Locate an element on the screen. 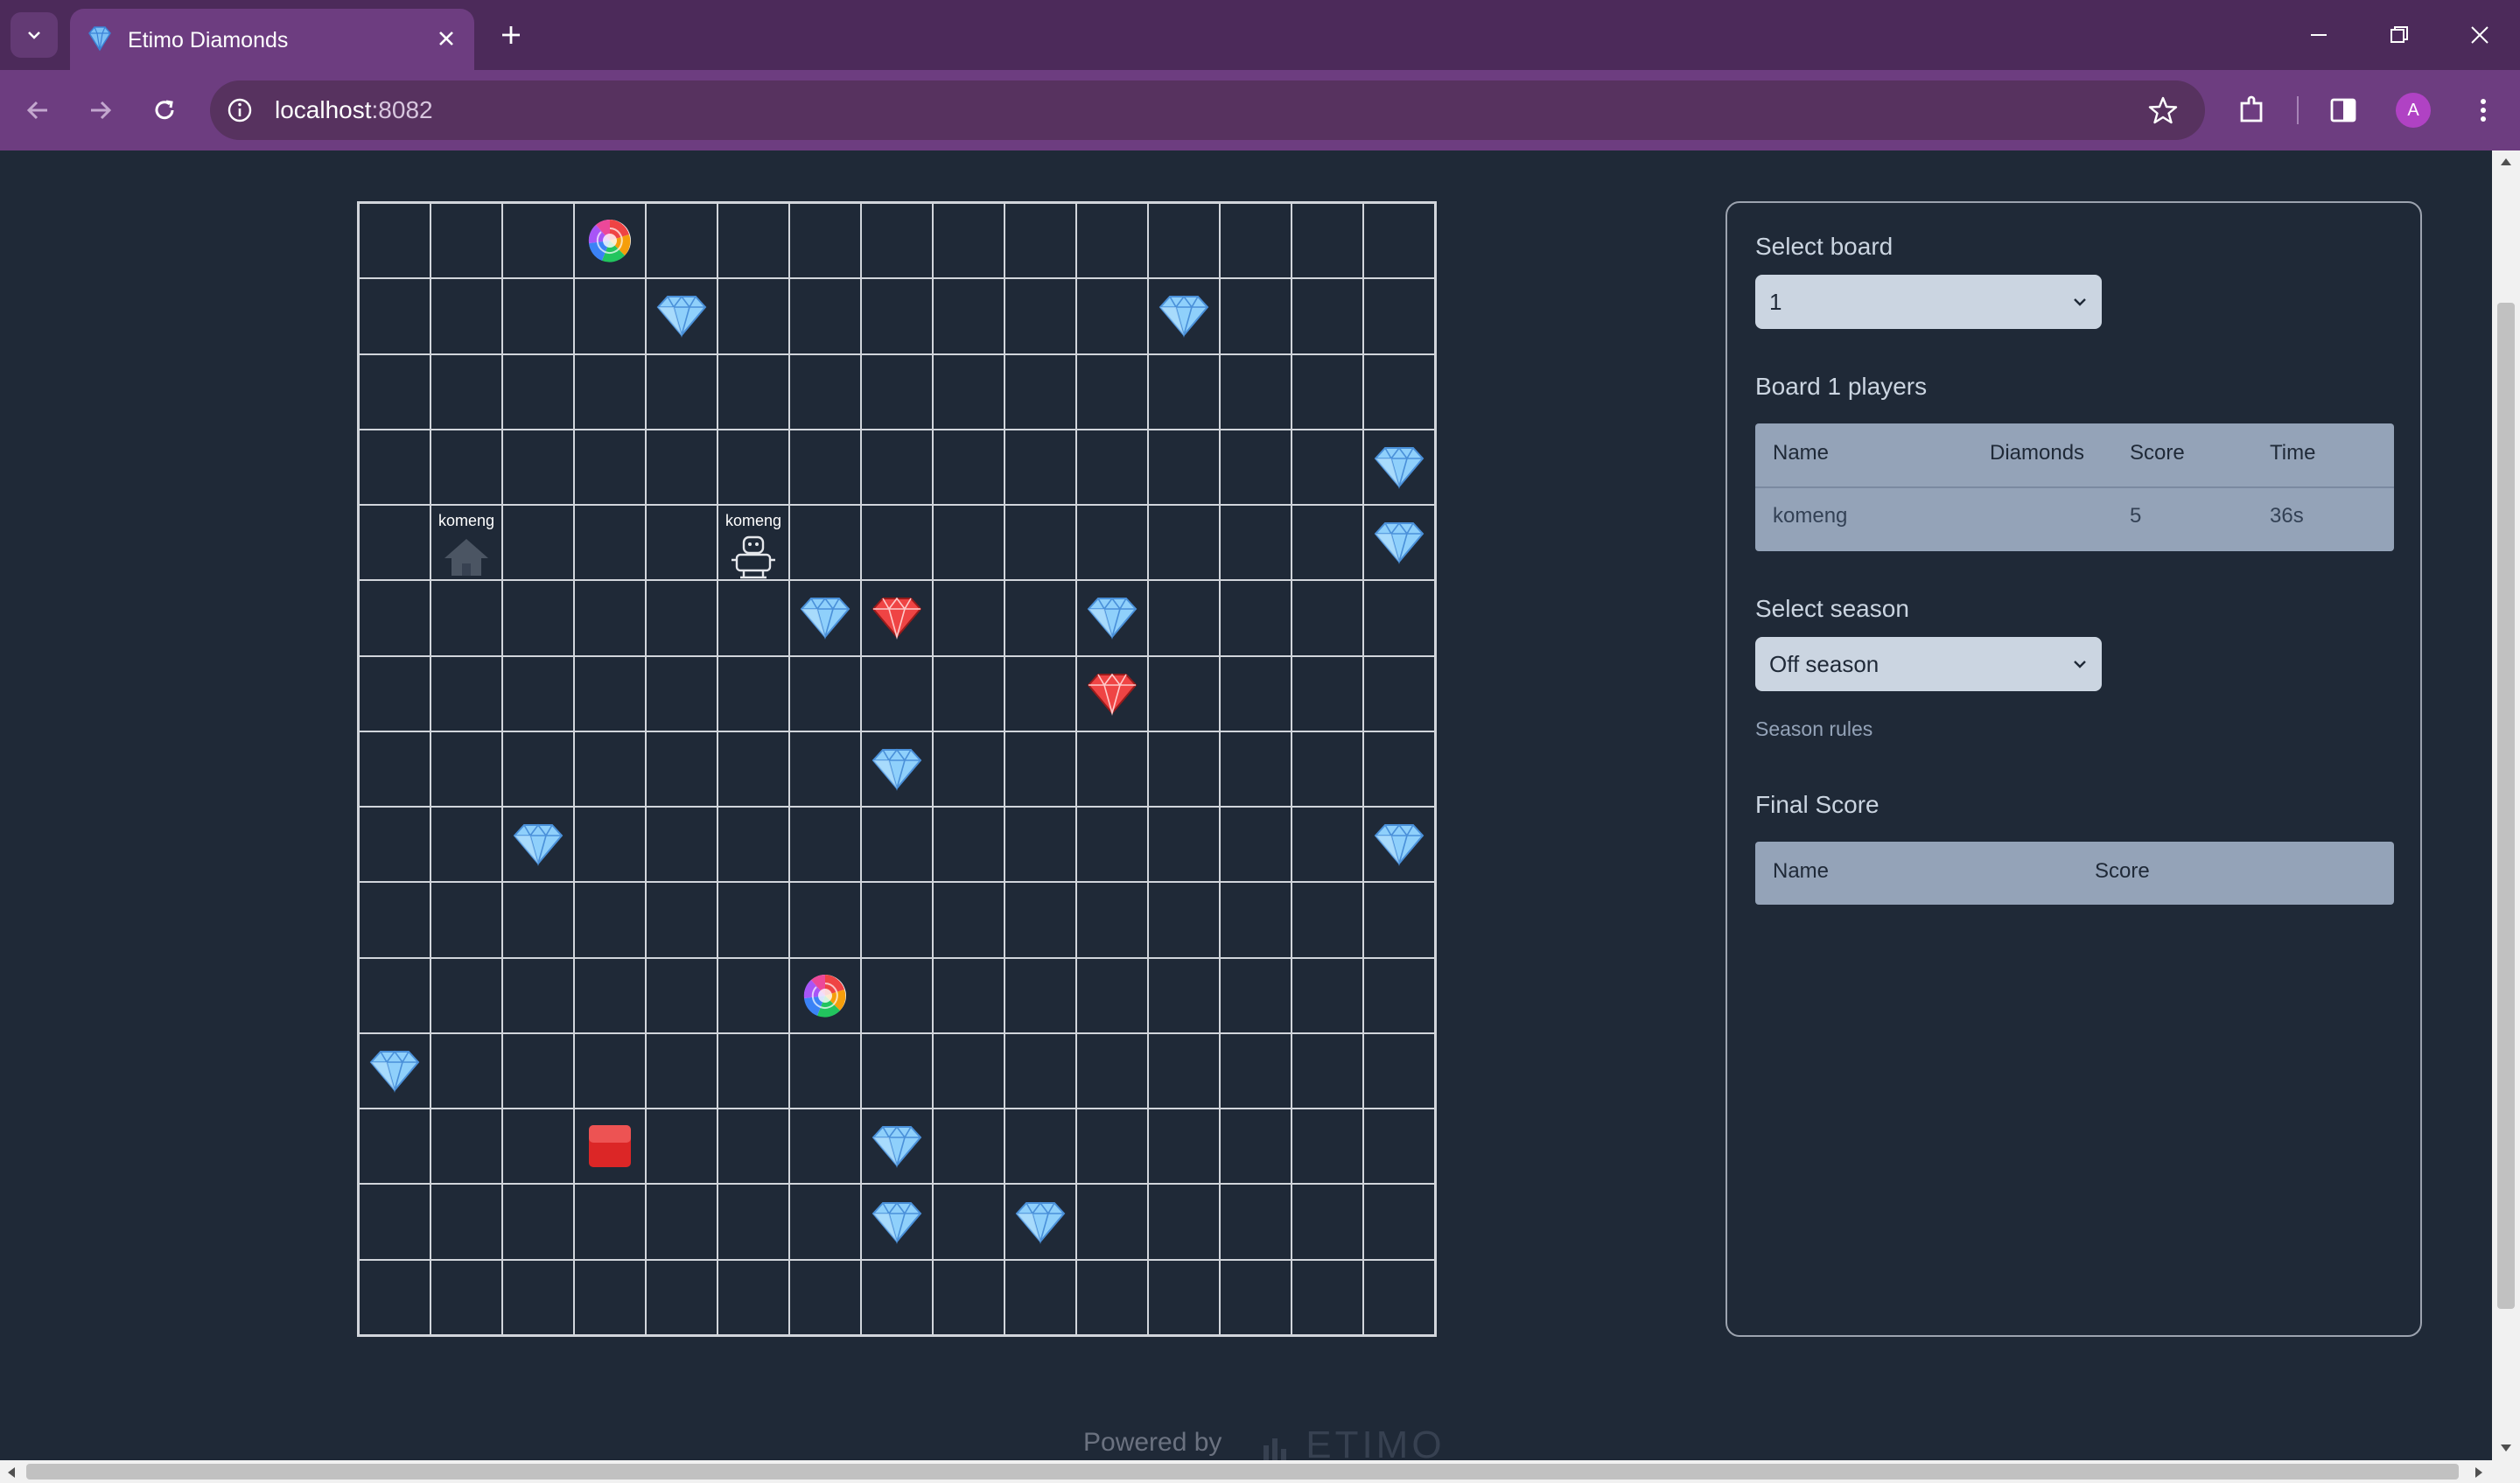  close-window-icon is located at coordinates (2480, 35).